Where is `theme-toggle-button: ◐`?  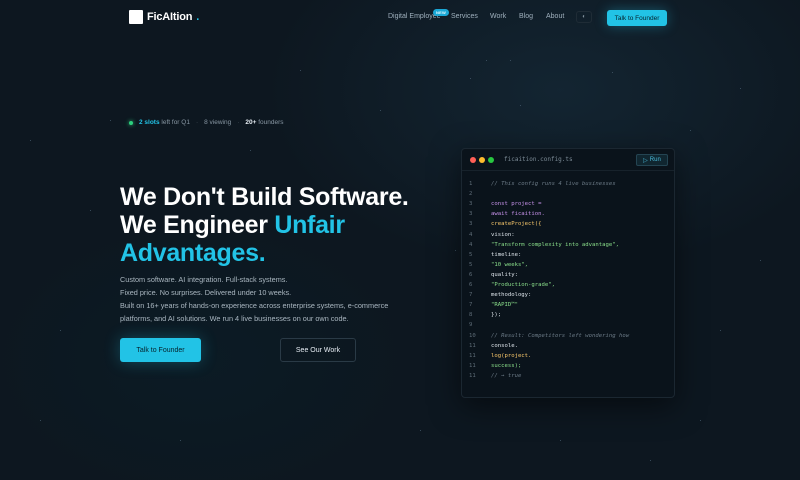
theme-toggle-button: ◐ is located at coordinates (584, 17).